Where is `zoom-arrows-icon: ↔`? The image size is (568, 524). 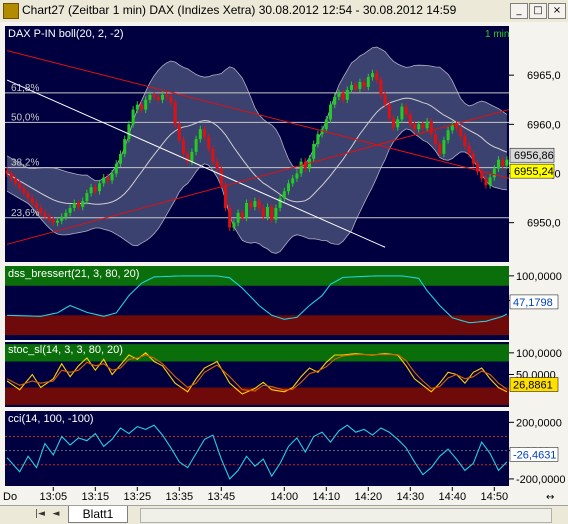
zoom-arrows-icon: ↔ is located at coordinates (550, 497).